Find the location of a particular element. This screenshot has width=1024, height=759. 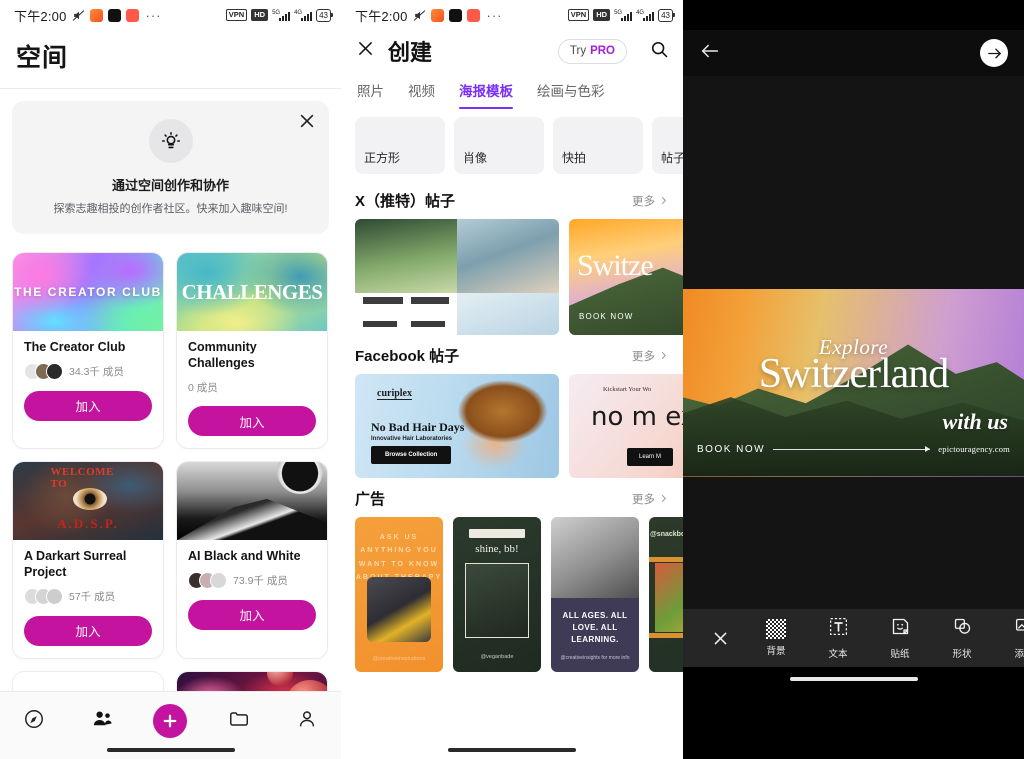

space-card-art: WELCOME TO A.D.S.P. is located at coordinates (88, 501).